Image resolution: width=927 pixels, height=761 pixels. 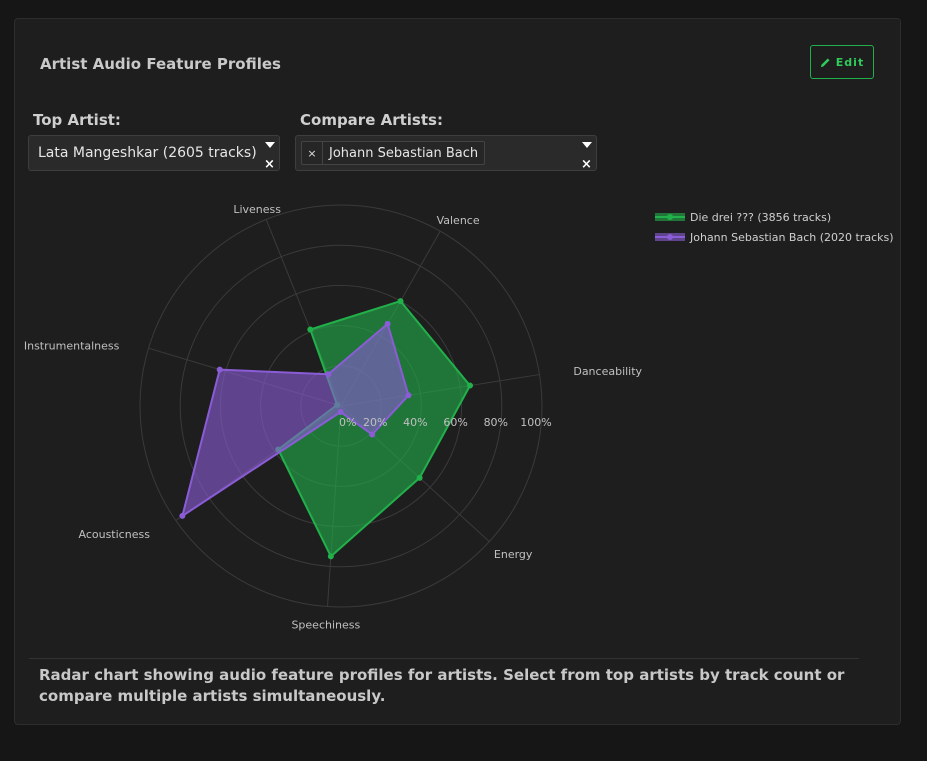 What do you see at coordinates (325, 625) in the screenshot?
I see `axis-label: Speechiness` at bounding box center [325, 625].